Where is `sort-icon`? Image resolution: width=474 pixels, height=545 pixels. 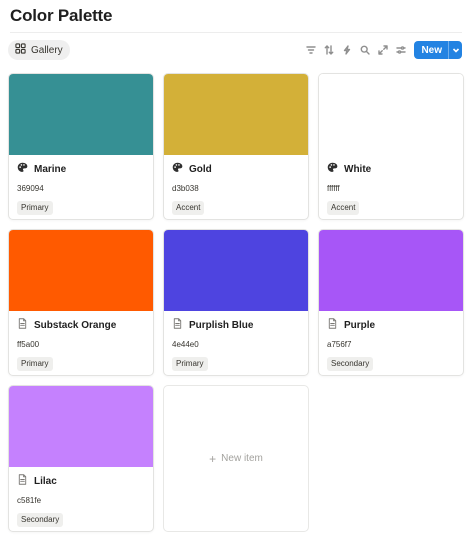
sort-icon is located at coordinates (329, 50).